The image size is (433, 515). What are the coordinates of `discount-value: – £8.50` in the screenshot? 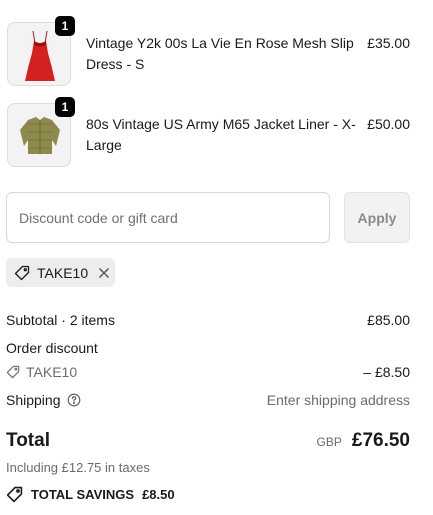 It's located at (386, 372).